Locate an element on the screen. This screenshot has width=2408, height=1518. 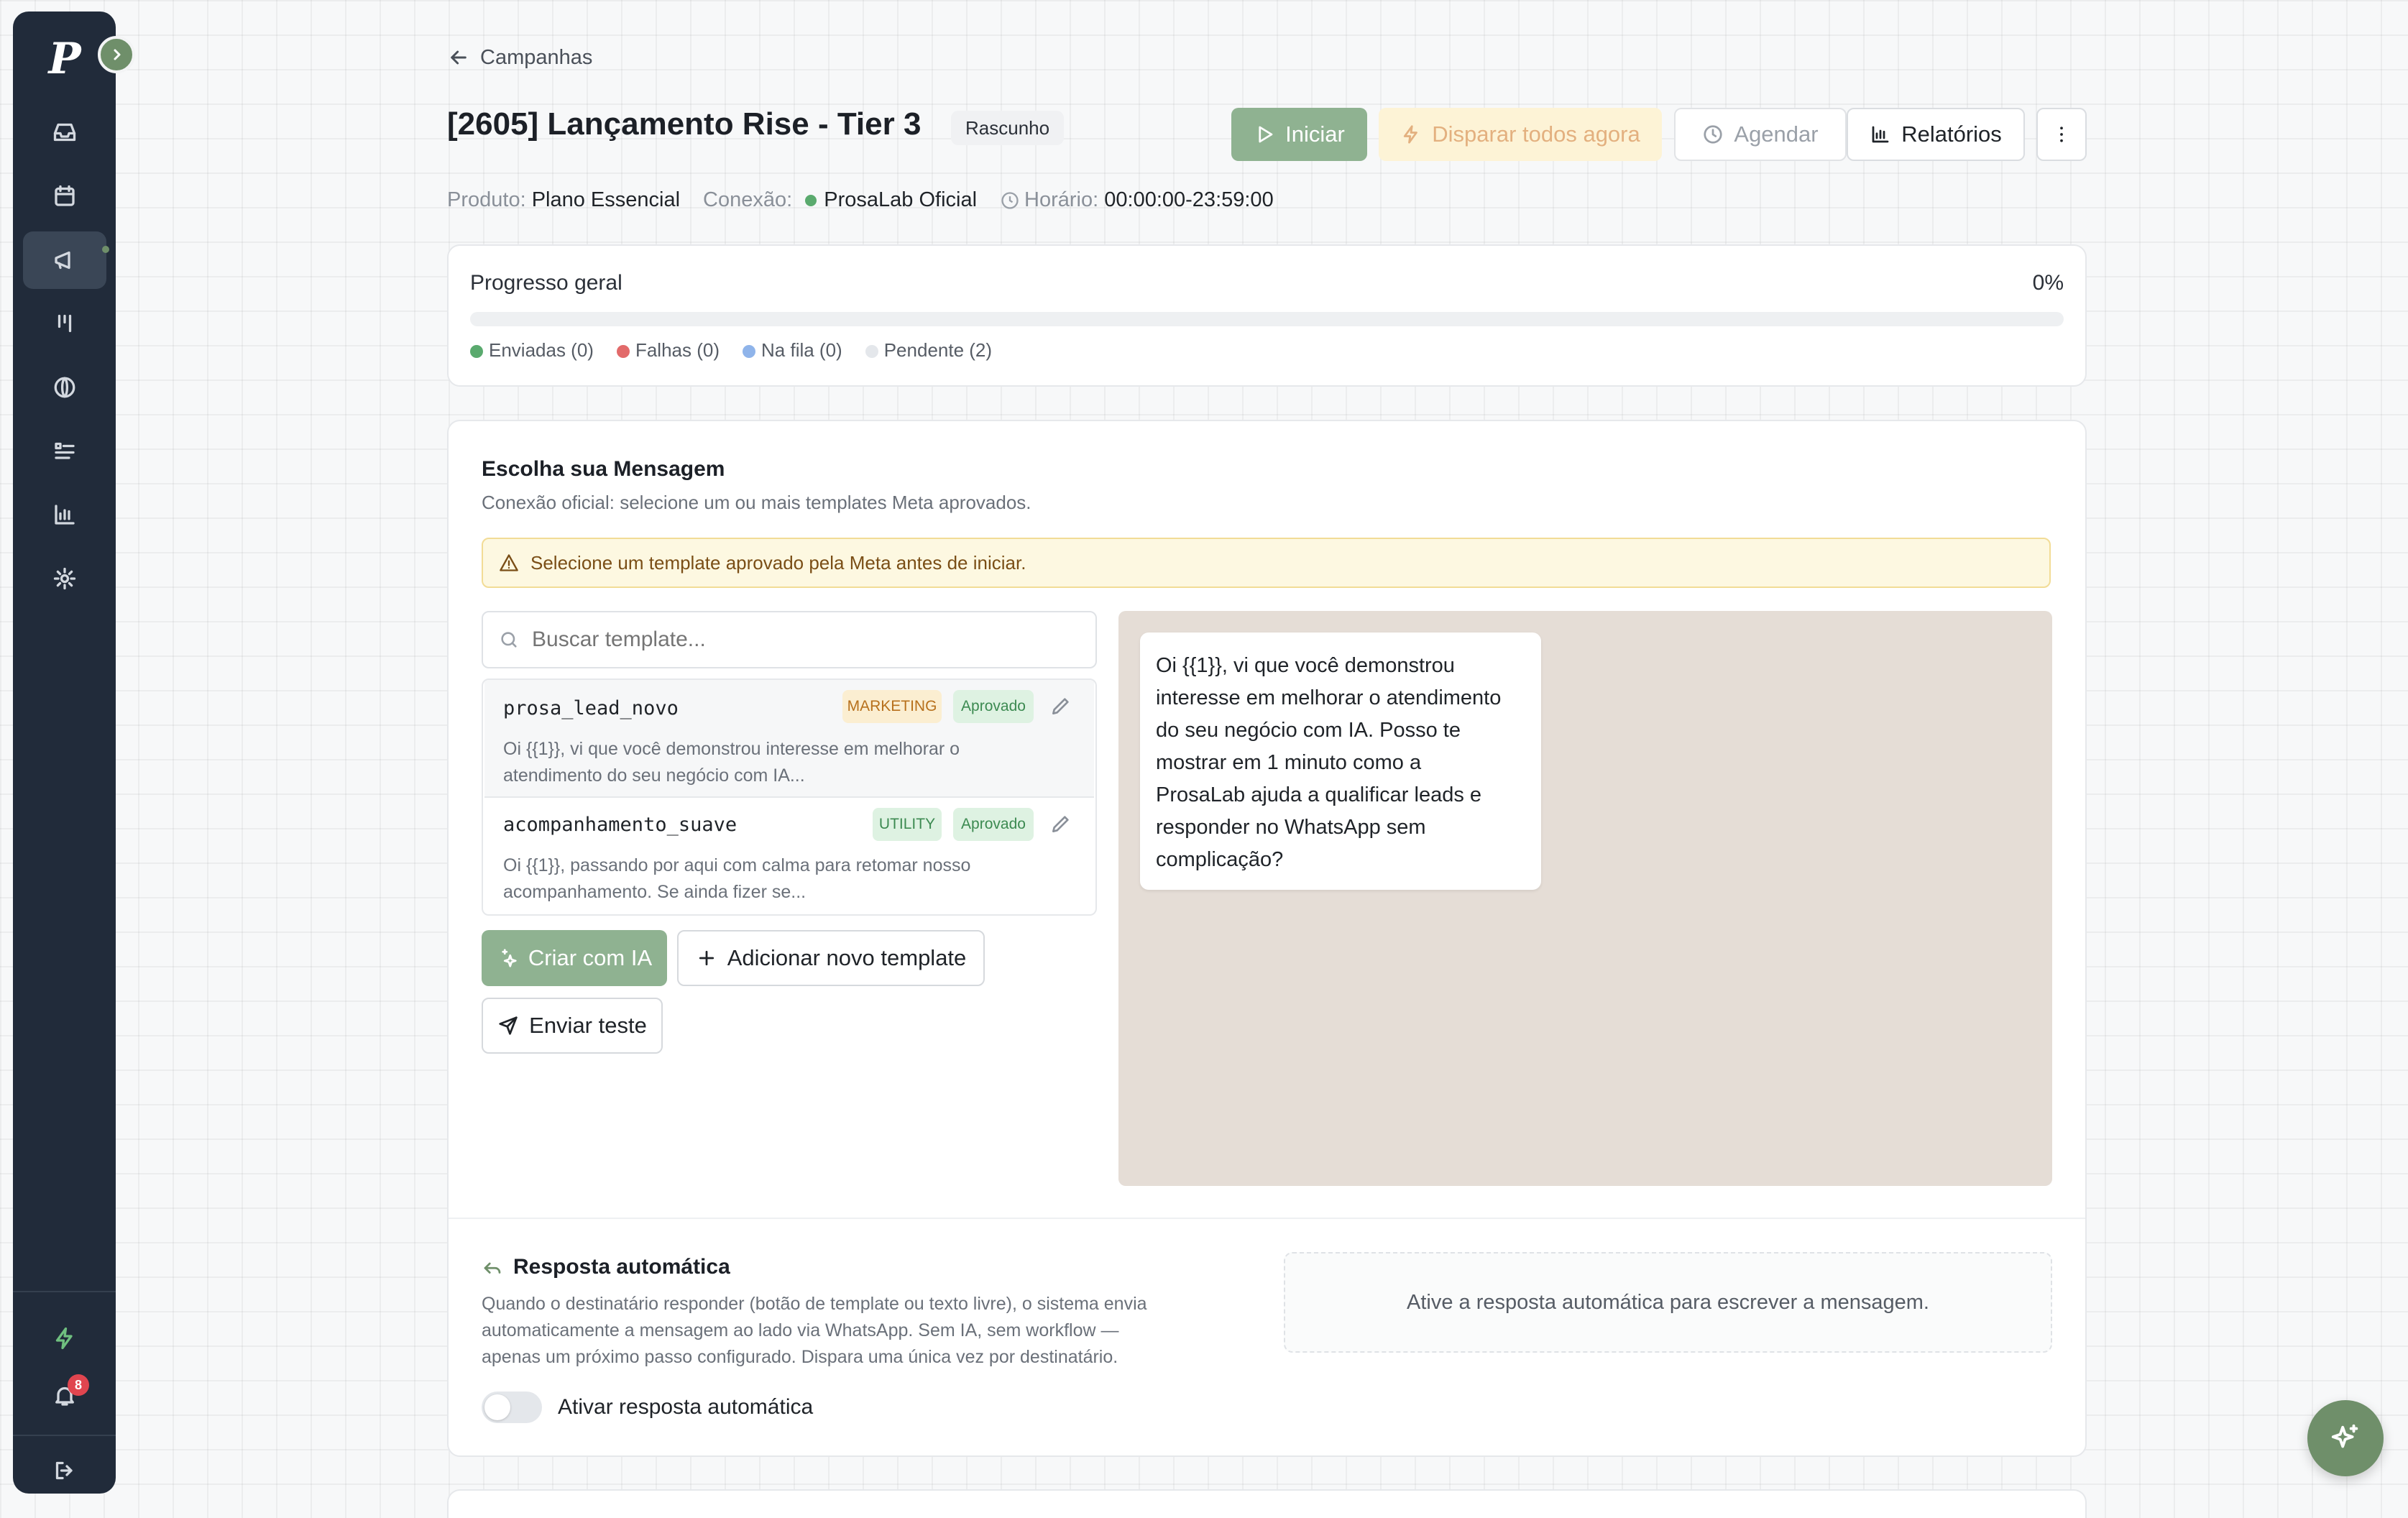
connection-label: Conexão: is located at coordinates (748, 199).